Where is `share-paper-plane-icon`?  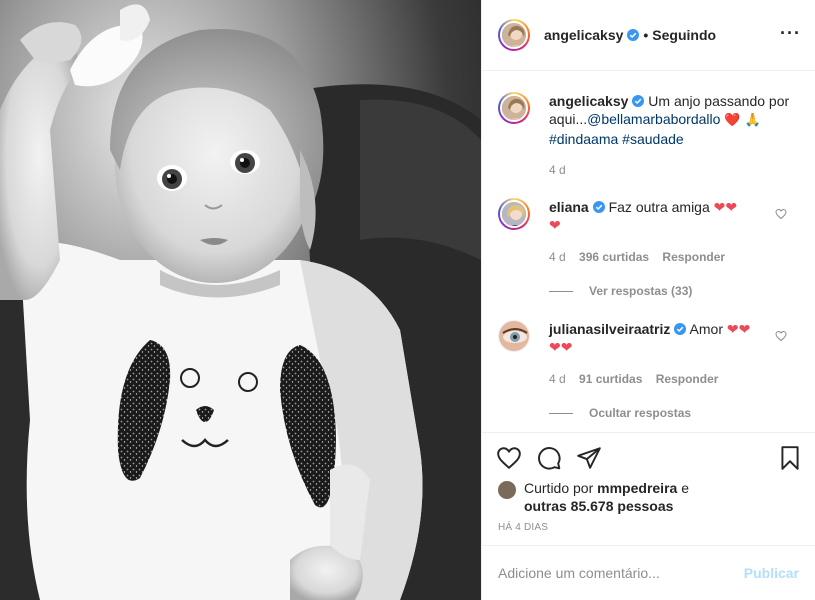 share-paper-plane-icon is located at coordinates (589, 458).